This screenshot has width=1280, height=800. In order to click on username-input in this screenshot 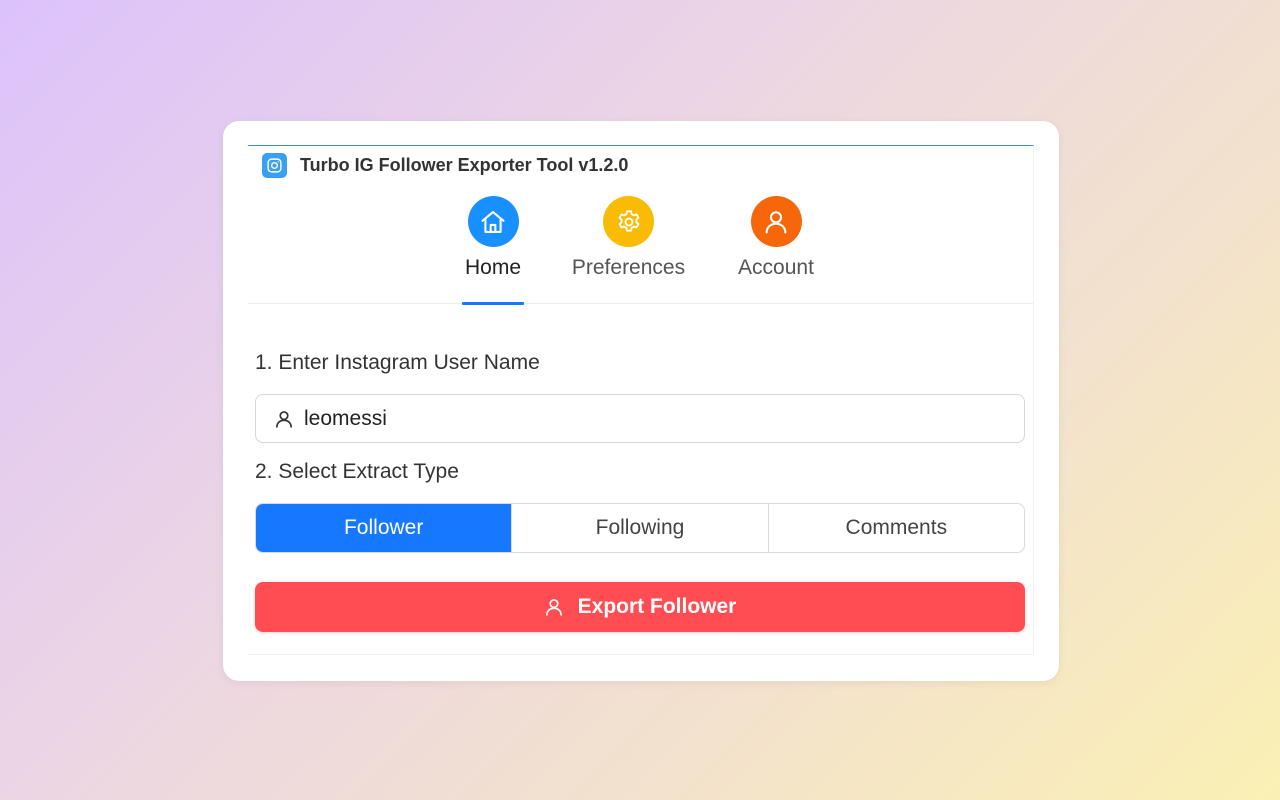, I will do `click(644, 418)`.